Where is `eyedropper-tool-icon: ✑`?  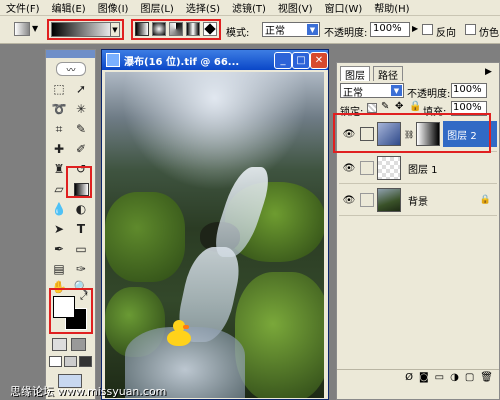
eyedropper-tool-icon: ✑ is located at coordinates (81, 269).